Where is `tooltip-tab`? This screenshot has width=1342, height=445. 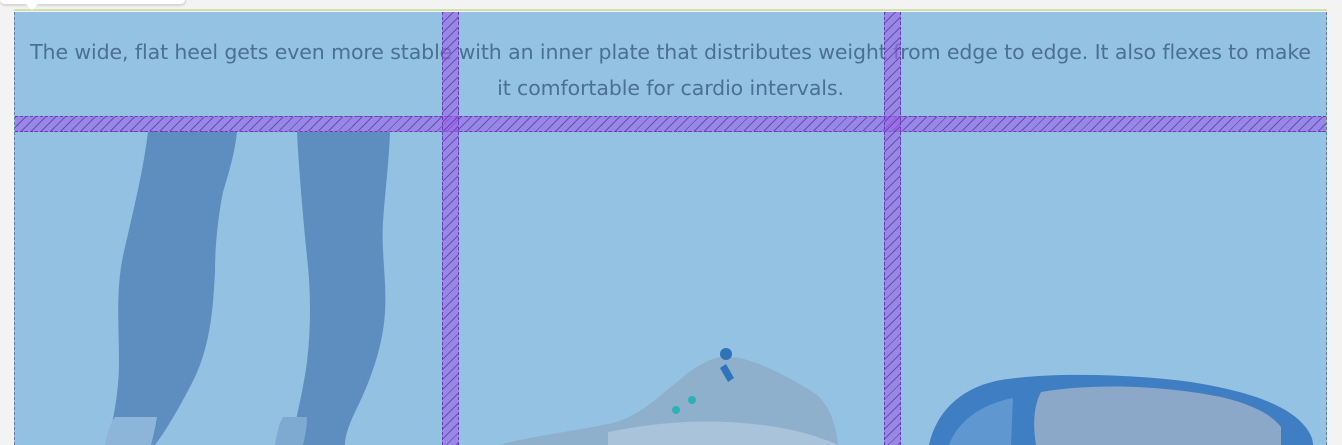 tooltip-tab is located at coordinates (93, 5).